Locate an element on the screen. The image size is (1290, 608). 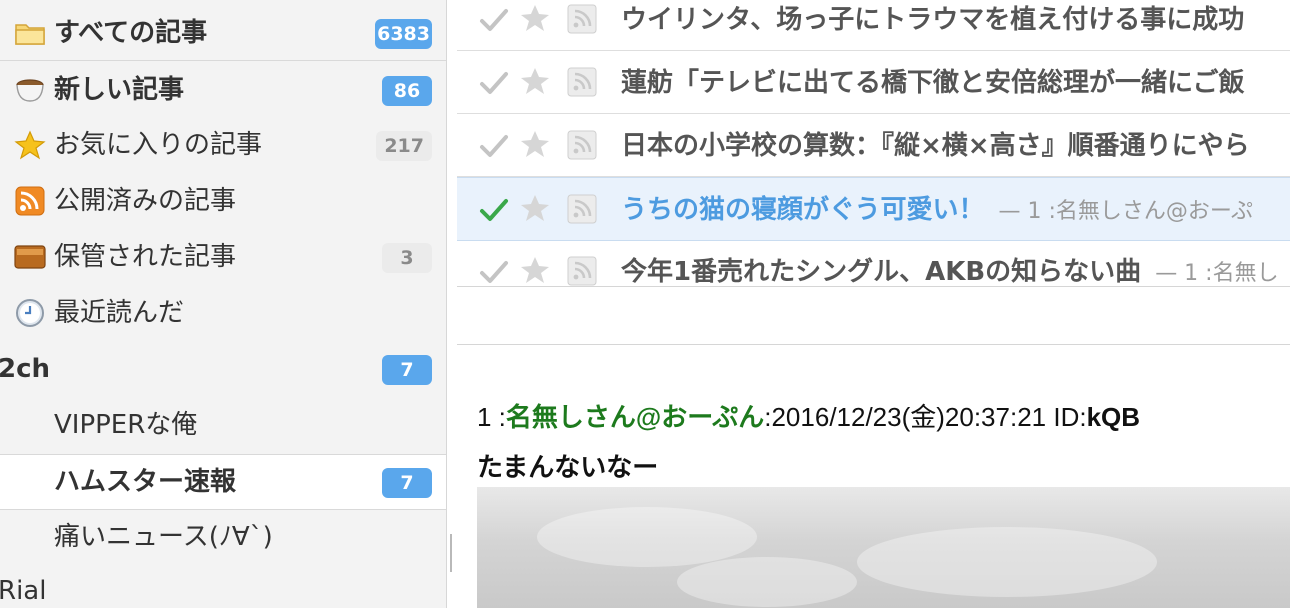
star-icon is located at coordinates (30, 145).